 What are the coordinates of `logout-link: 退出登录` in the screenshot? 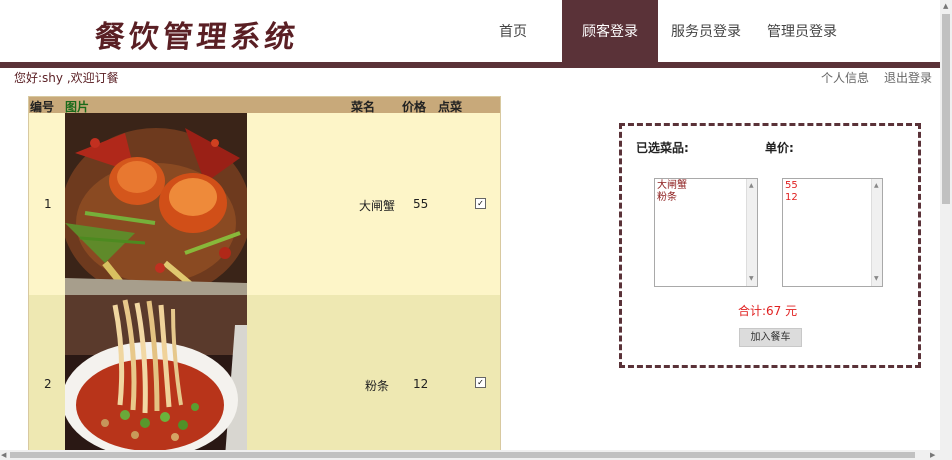 It's located at (908, 77).